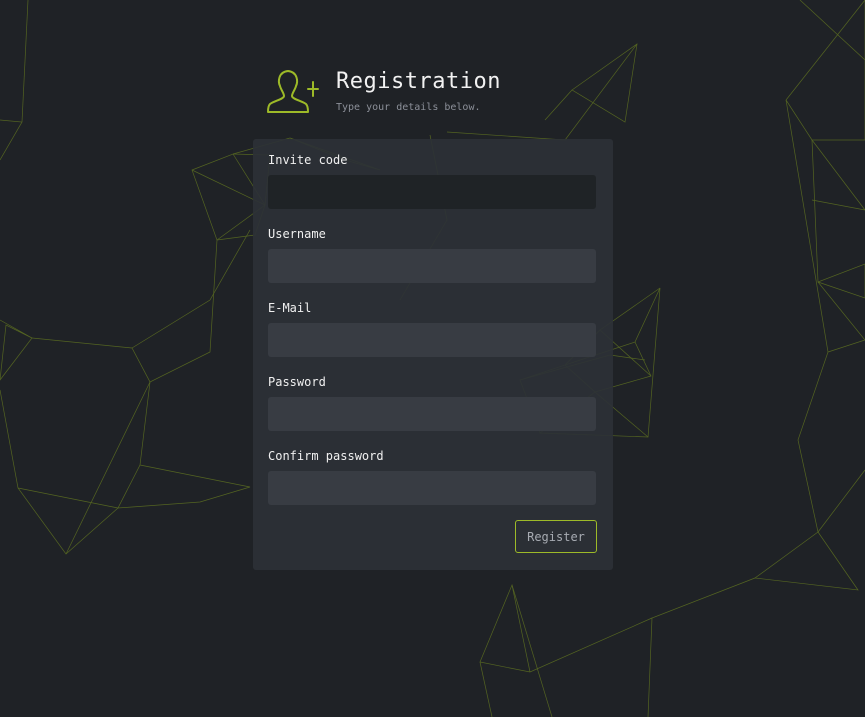  I want to click on add-user-icon, so click(293, 91).